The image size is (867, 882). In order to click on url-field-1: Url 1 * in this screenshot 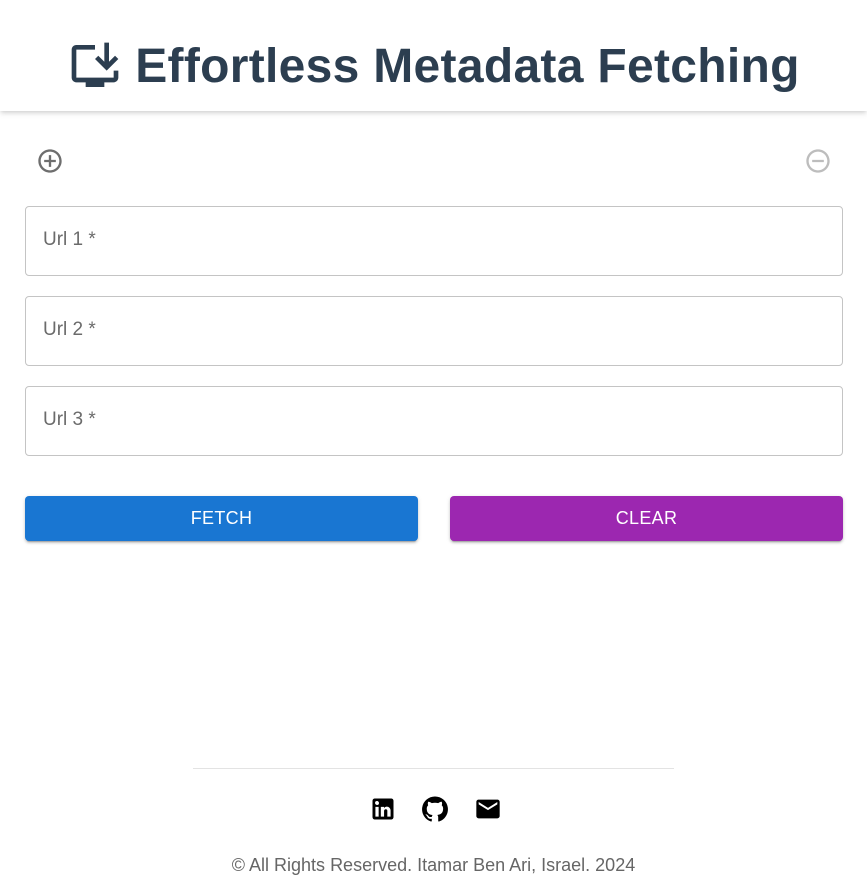, I will do `click(434, 241)`.